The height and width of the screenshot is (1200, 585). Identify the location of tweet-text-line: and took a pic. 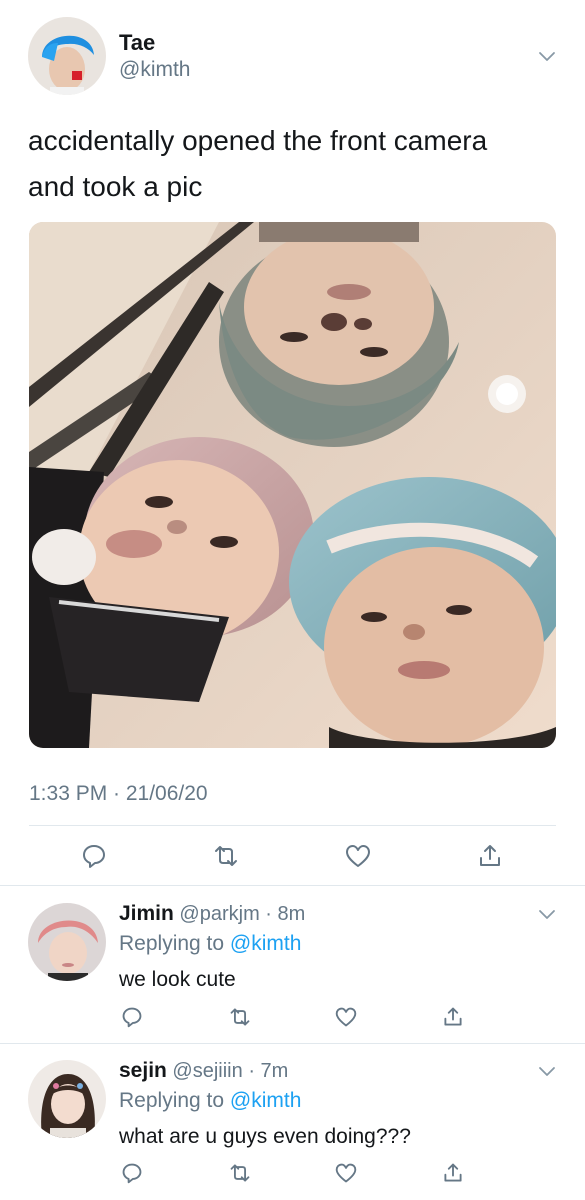
(115, 186).